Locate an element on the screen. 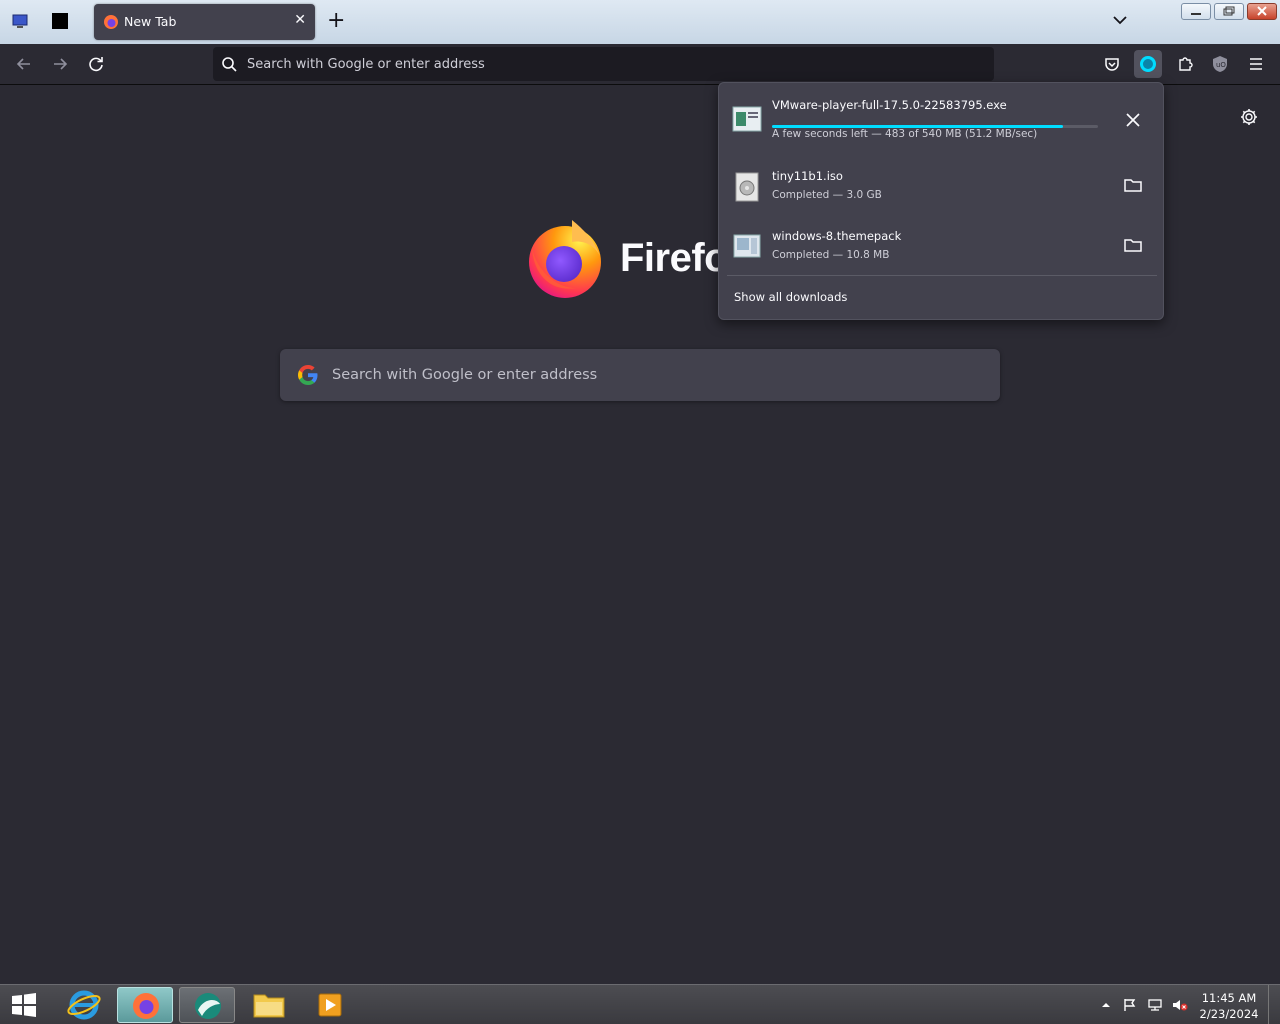  google-g-icon is located at coordinates (308, 375).